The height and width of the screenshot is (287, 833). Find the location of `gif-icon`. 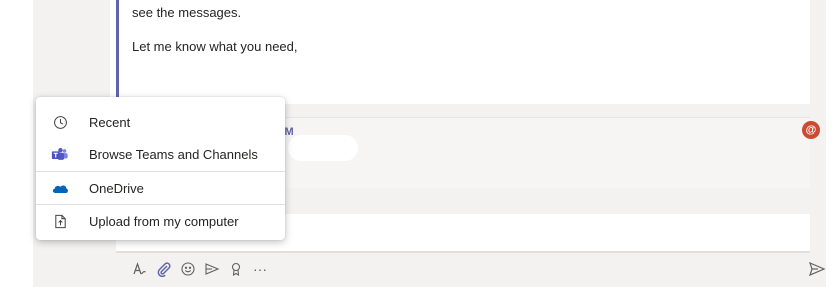

gif-icon is located at coordinates (212, 269).